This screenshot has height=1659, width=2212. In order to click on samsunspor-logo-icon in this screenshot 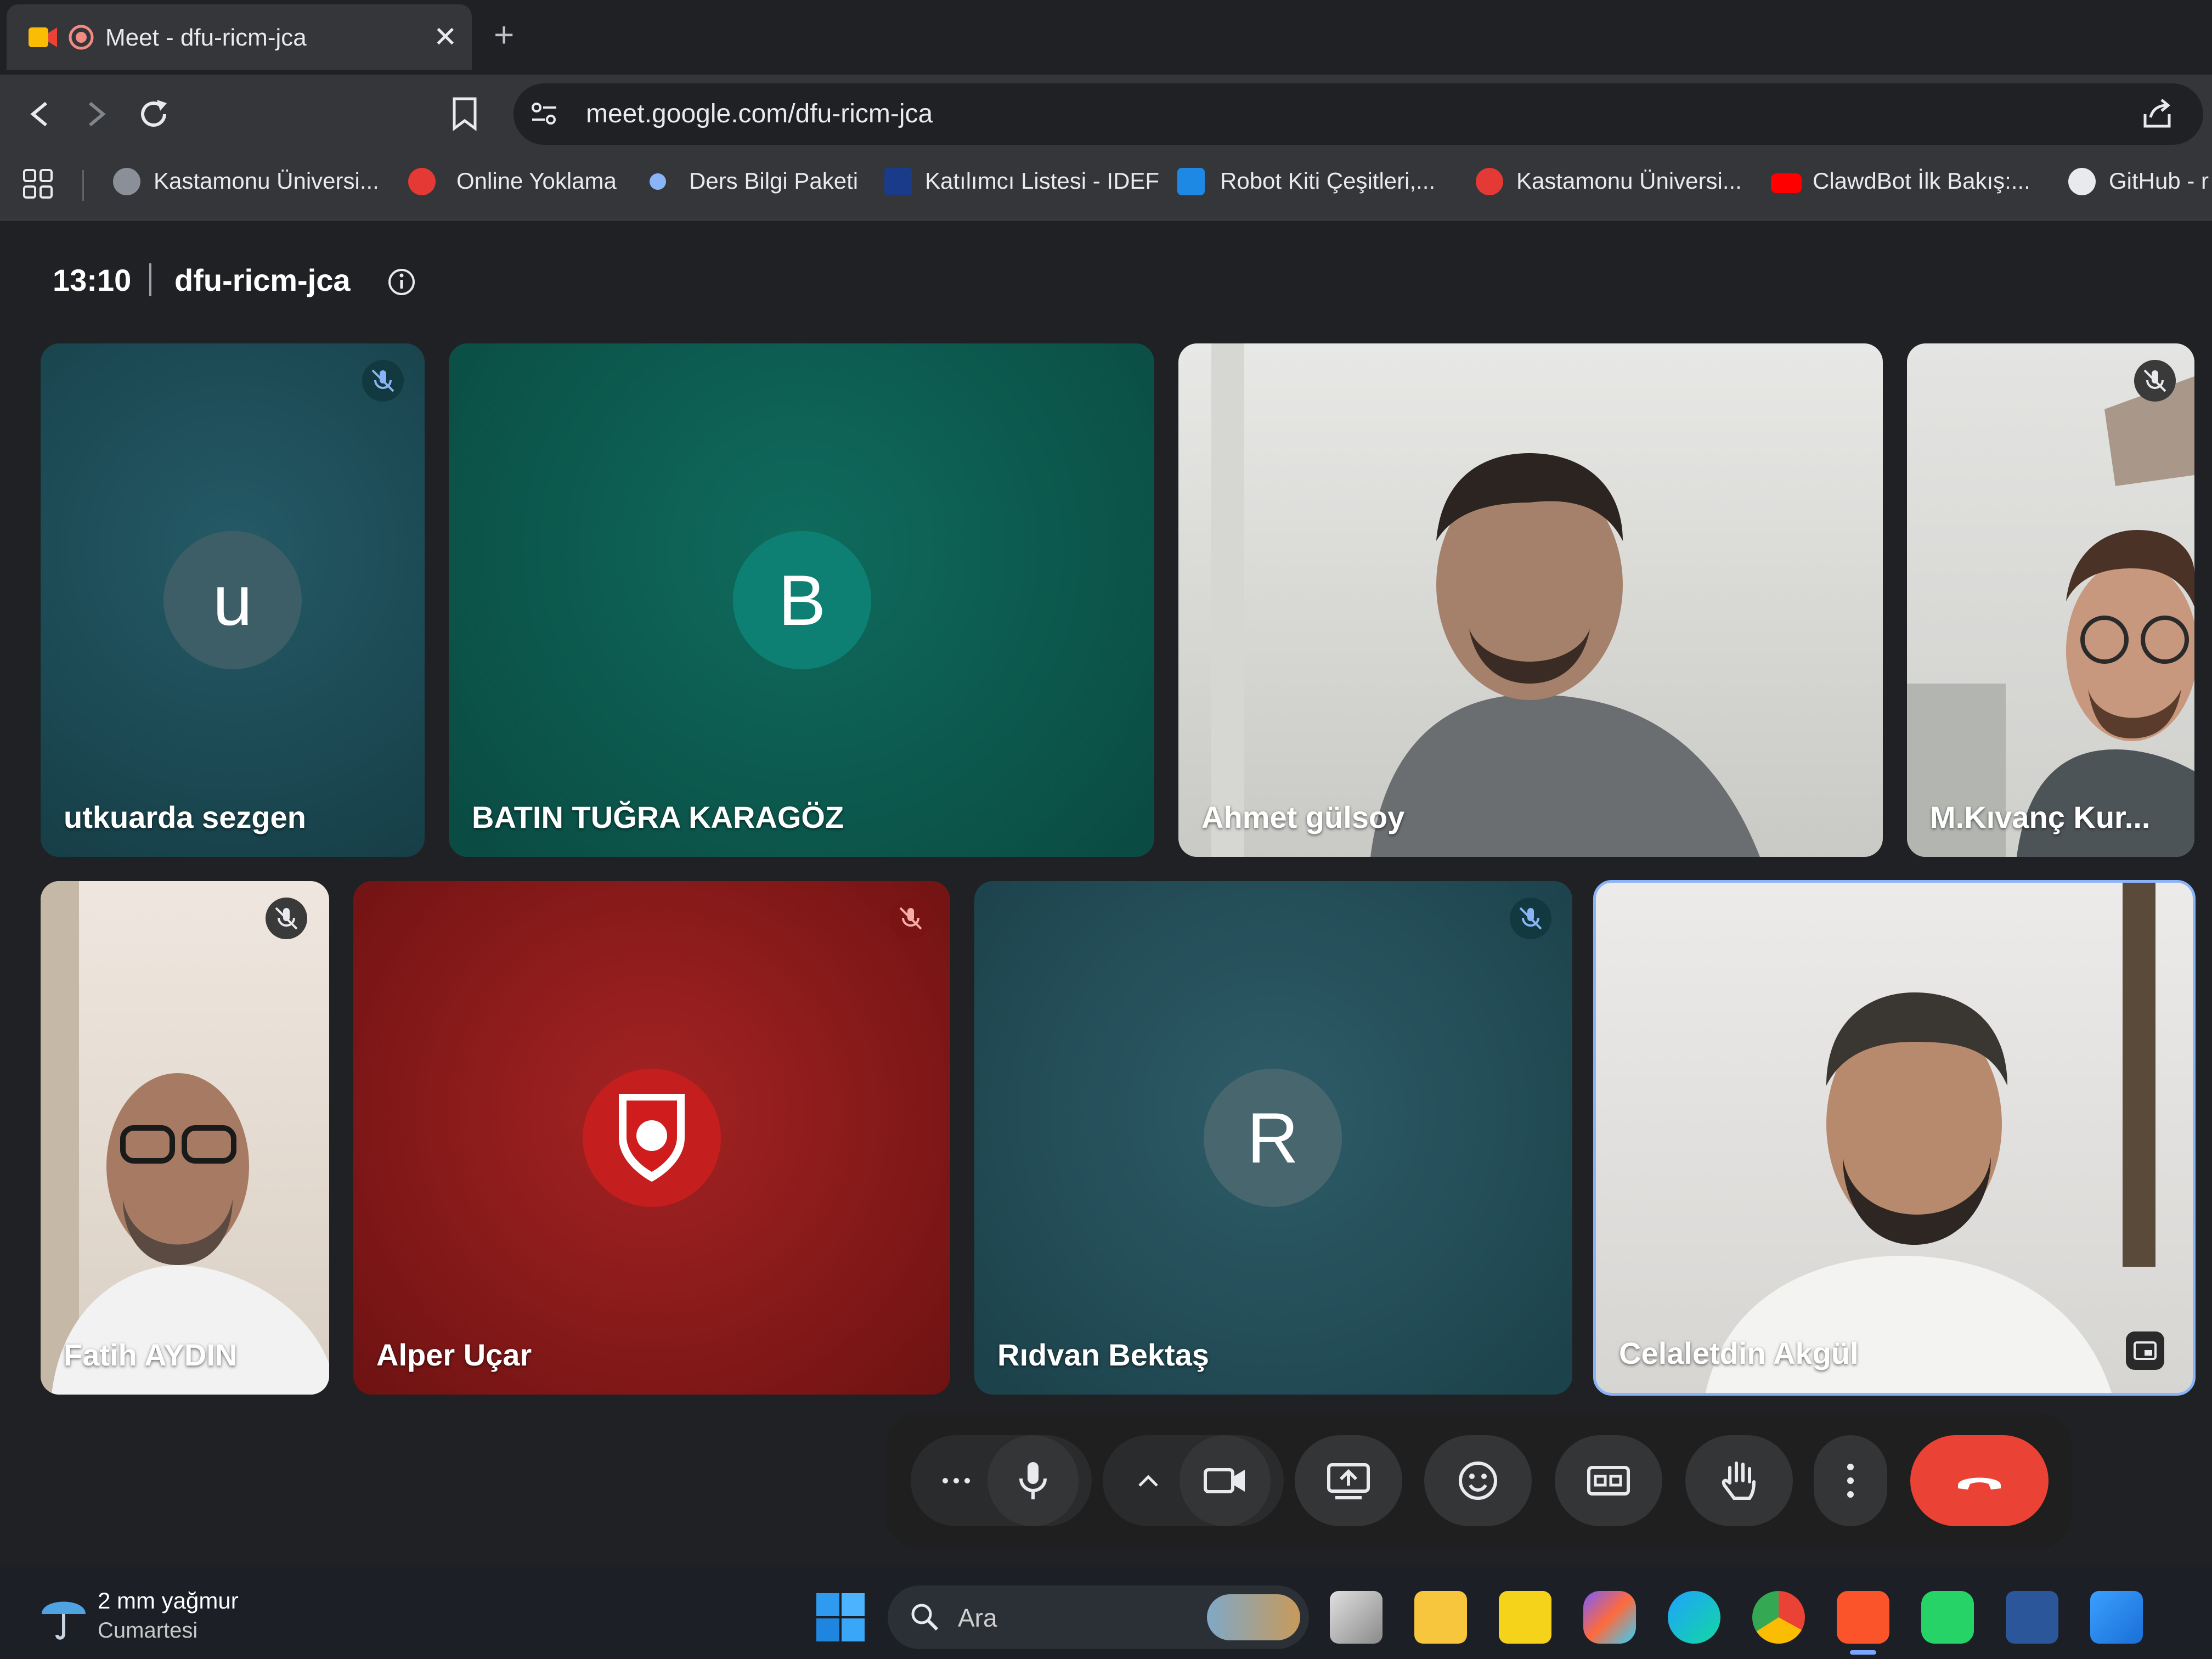, I will do `click(652, 1138)`.